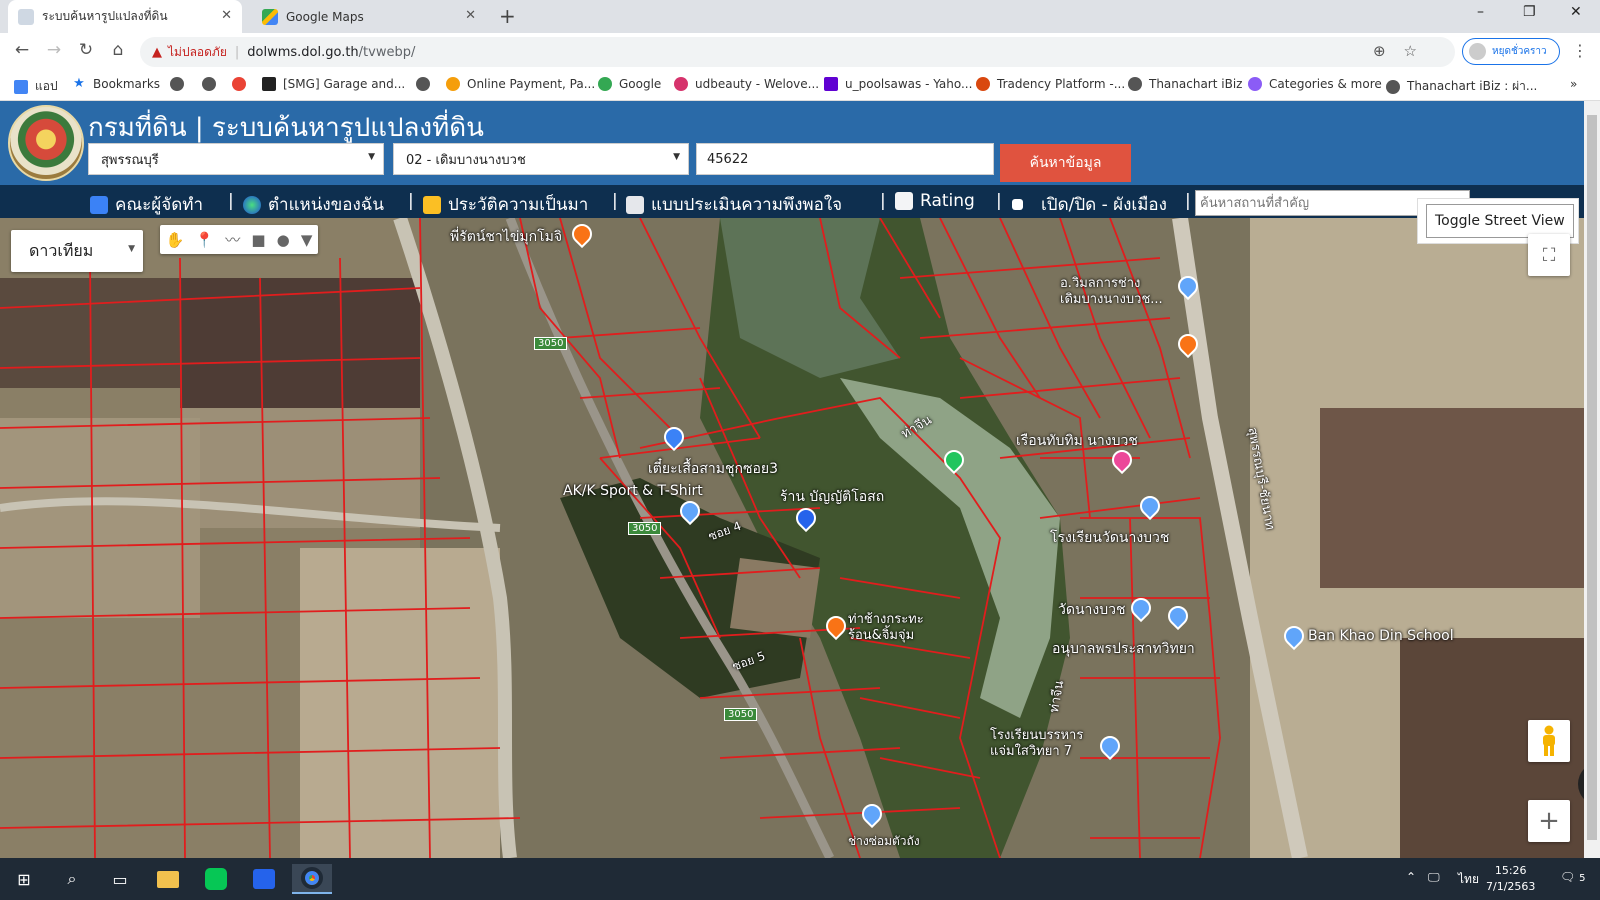  Describe the element at coordinates (1434, 877) in the screenshot. I see `network-icon: 🖵` at that location.